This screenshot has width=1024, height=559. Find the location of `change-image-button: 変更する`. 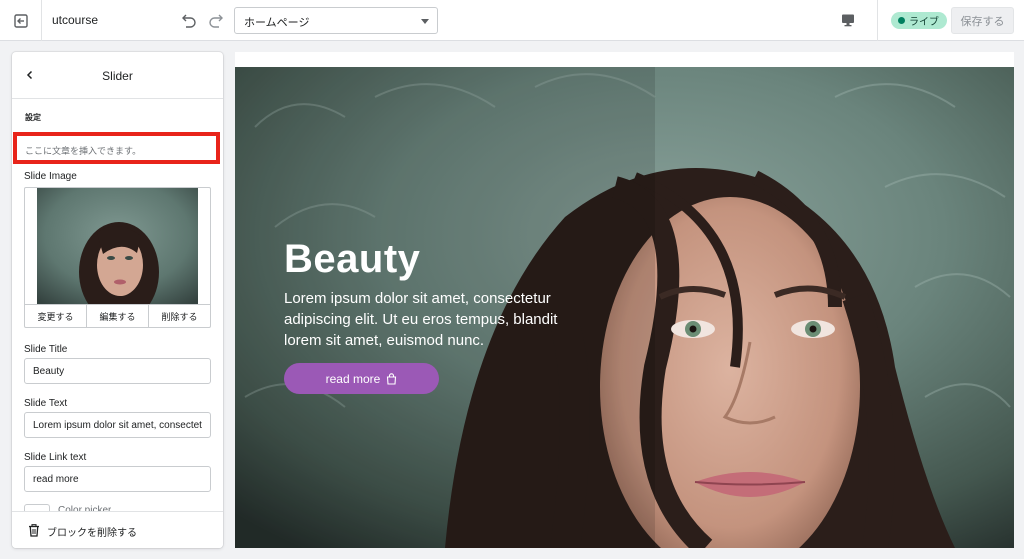

change-image-button: 変更する is located at coordinates (56, 316).